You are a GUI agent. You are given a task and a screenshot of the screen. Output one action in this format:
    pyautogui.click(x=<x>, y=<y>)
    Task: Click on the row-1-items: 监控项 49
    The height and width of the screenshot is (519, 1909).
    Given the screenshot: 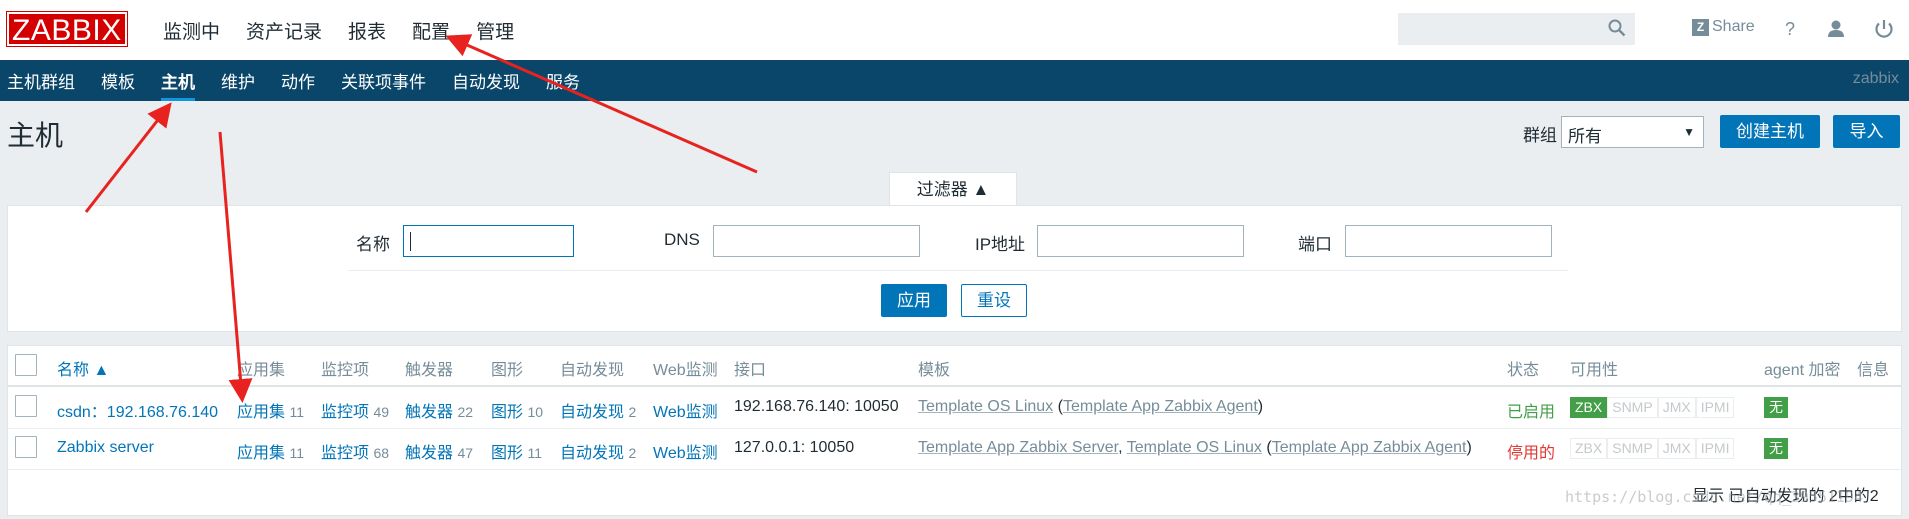 What is the action you would take?
    pyautogui.click(x=355, y=410)
    